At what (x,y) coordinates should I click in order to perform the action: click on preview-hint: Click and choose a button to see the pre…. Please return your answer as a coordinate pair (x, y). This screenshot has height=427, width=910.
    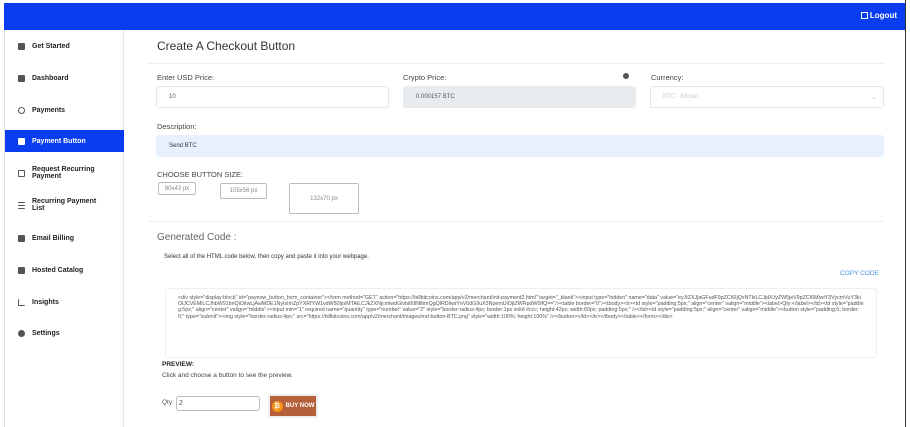
    Looking at the image, I should click on (227, 375).